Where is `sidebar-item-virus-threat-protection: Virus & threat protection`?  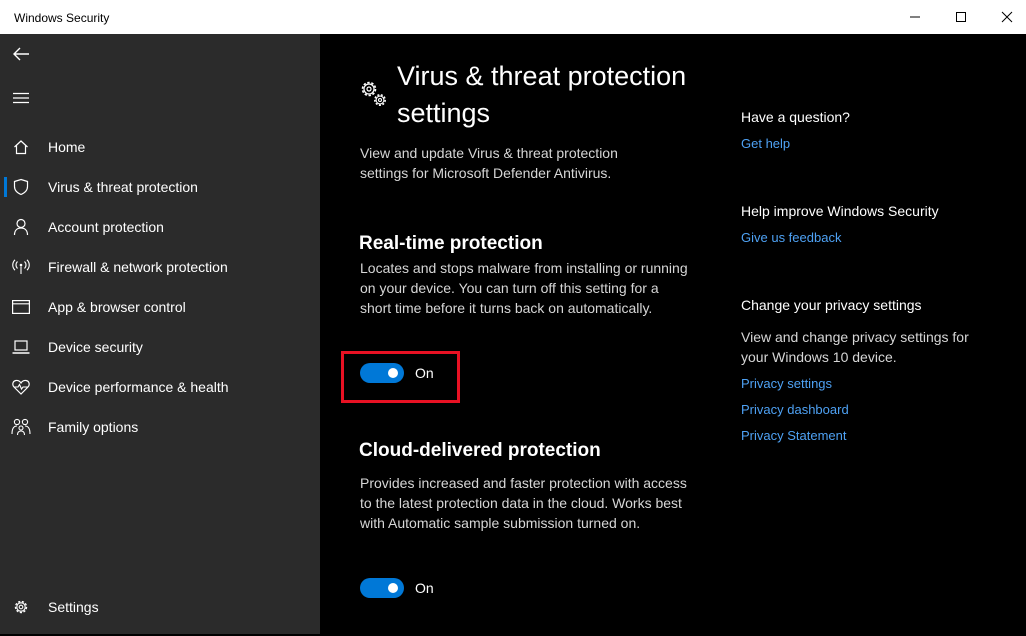 sidebar-item-virus-threat-protection: Virus & threat protection is located at coordinates (160, 187).